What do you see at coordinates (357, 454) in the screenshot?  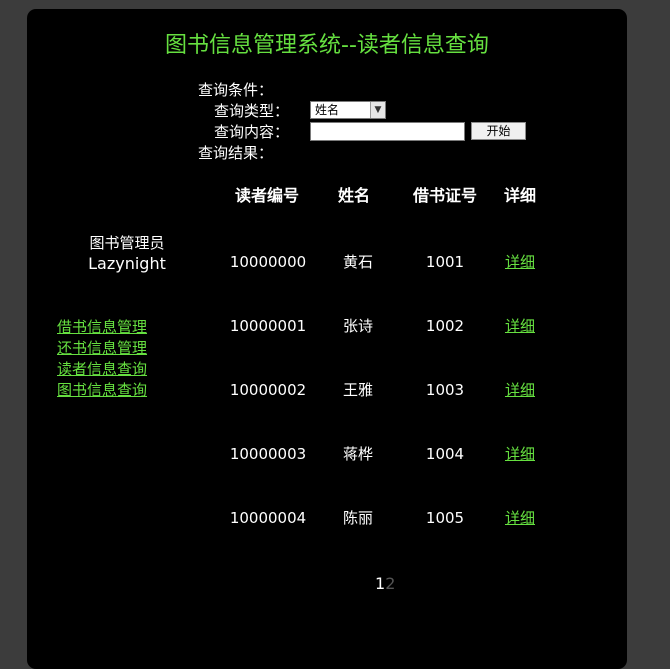 I see `reader-name-cell: 蒋桦` at bounding box center [357, 454].